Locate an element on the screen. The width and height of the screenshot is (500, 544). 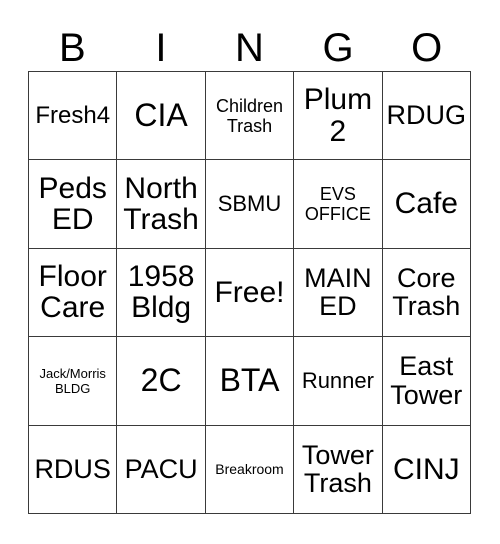
bingo-cell-label: Tower Trash is located at coordinates (337, 469).